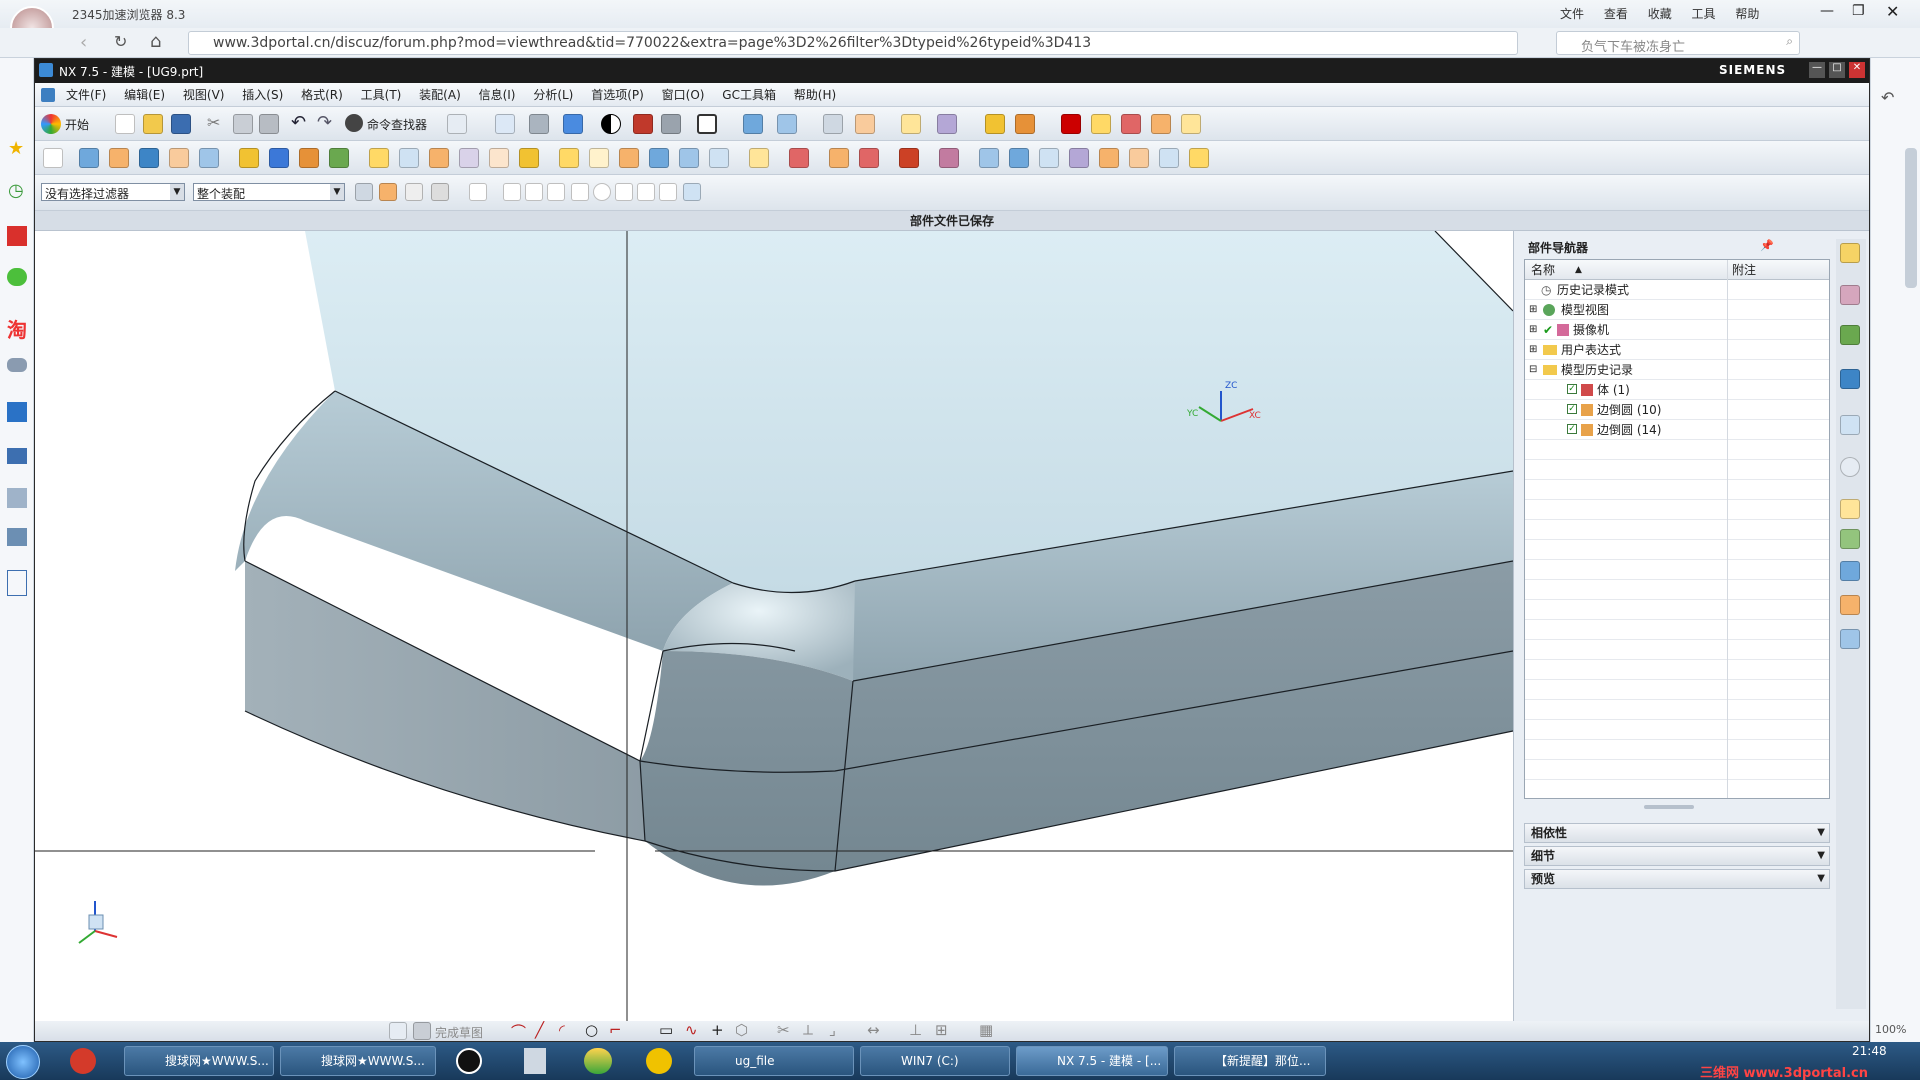 The image size is (1920, 1080). What do you see at coordinates (815, 95) in the screenshot?
I see `menu-help: 帮助(H)` at bounding box center [815, 95].